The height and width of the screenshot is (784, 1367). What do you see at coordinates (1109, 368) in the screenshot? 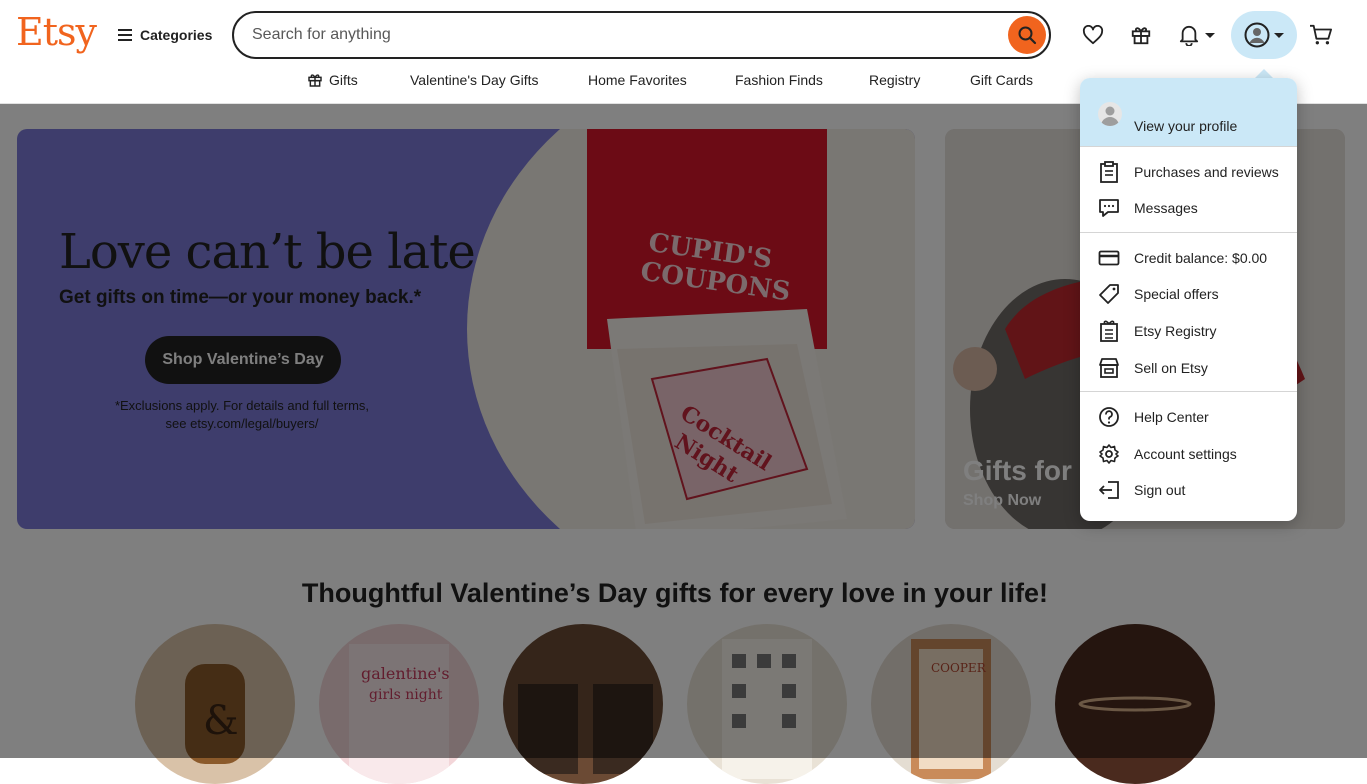
I see `storefront-icon` at bounding box center [1109, 368].